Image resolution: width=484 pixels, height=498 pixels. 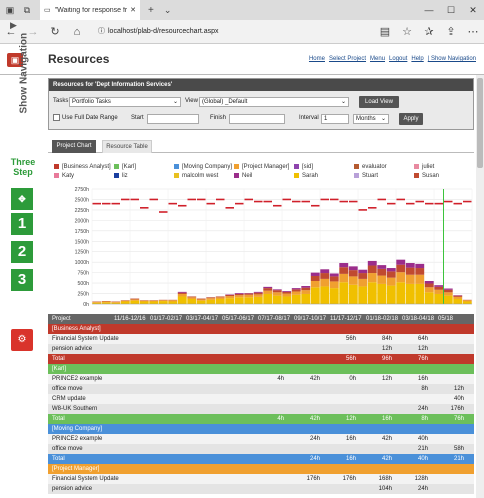 I want to click on step-3-button: 3, so click(x=22, y=280).